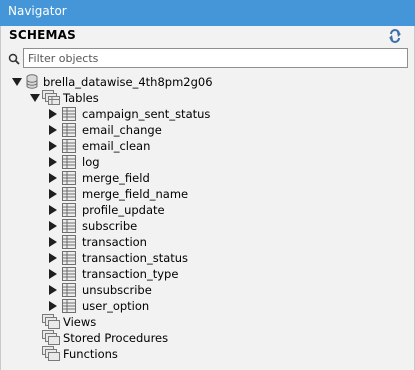  What do you see at coordinates (208, 322) in the screenshot?
I see `views-folder-row: Views` at bounding box center [208, 322].